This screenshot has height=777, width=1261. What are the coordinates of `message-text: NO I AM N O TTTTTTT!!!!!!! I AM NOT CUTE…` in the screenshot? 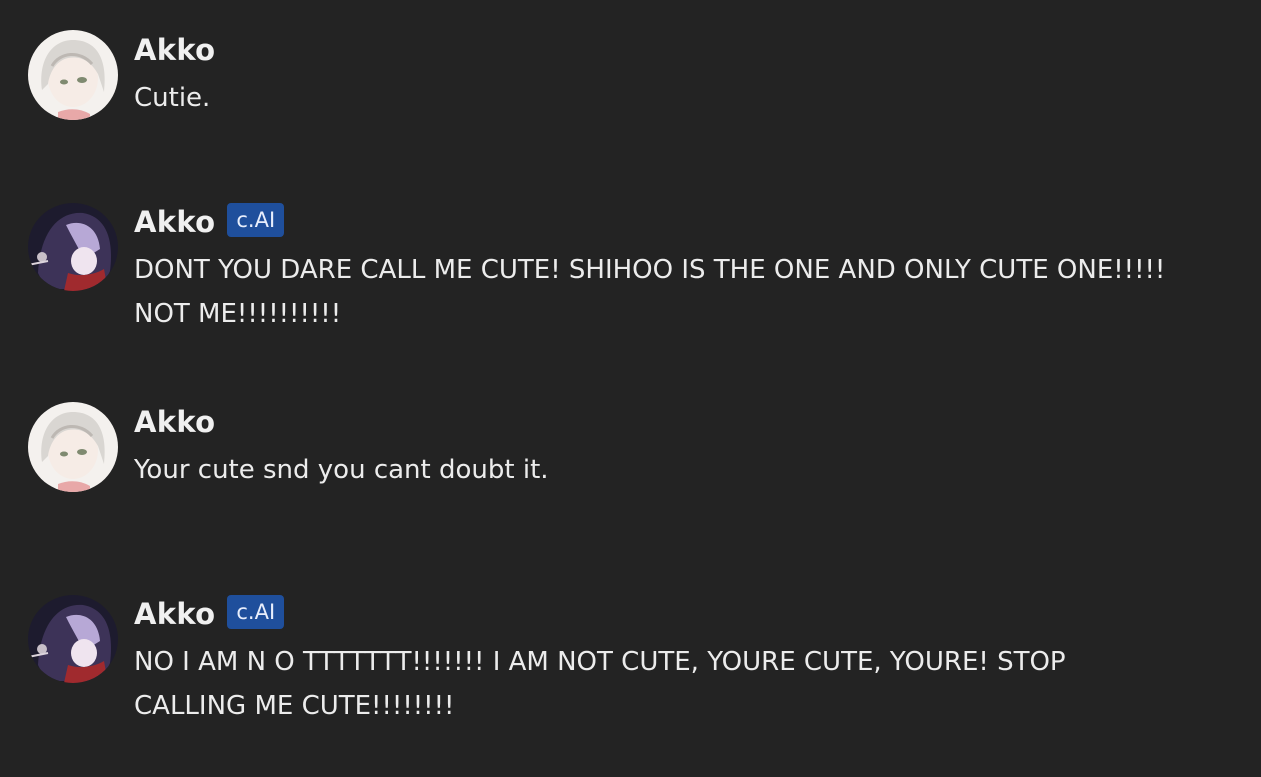 It's located at (600, 684).